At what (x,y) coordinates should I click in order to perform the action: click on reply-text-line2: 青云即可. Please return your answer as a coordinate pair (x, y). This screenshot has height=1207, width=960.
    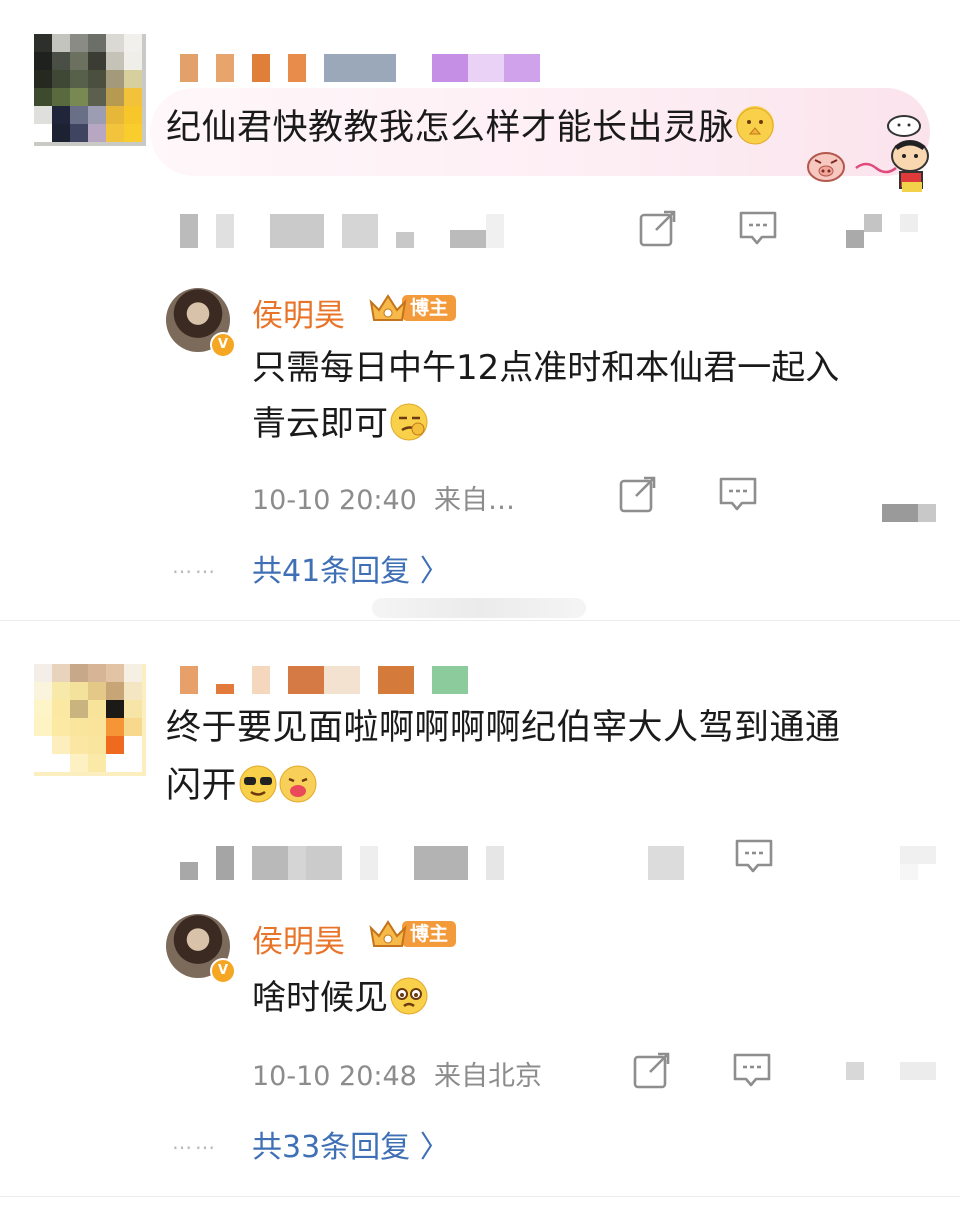
    Looking at the image, I should click on (340, 424).